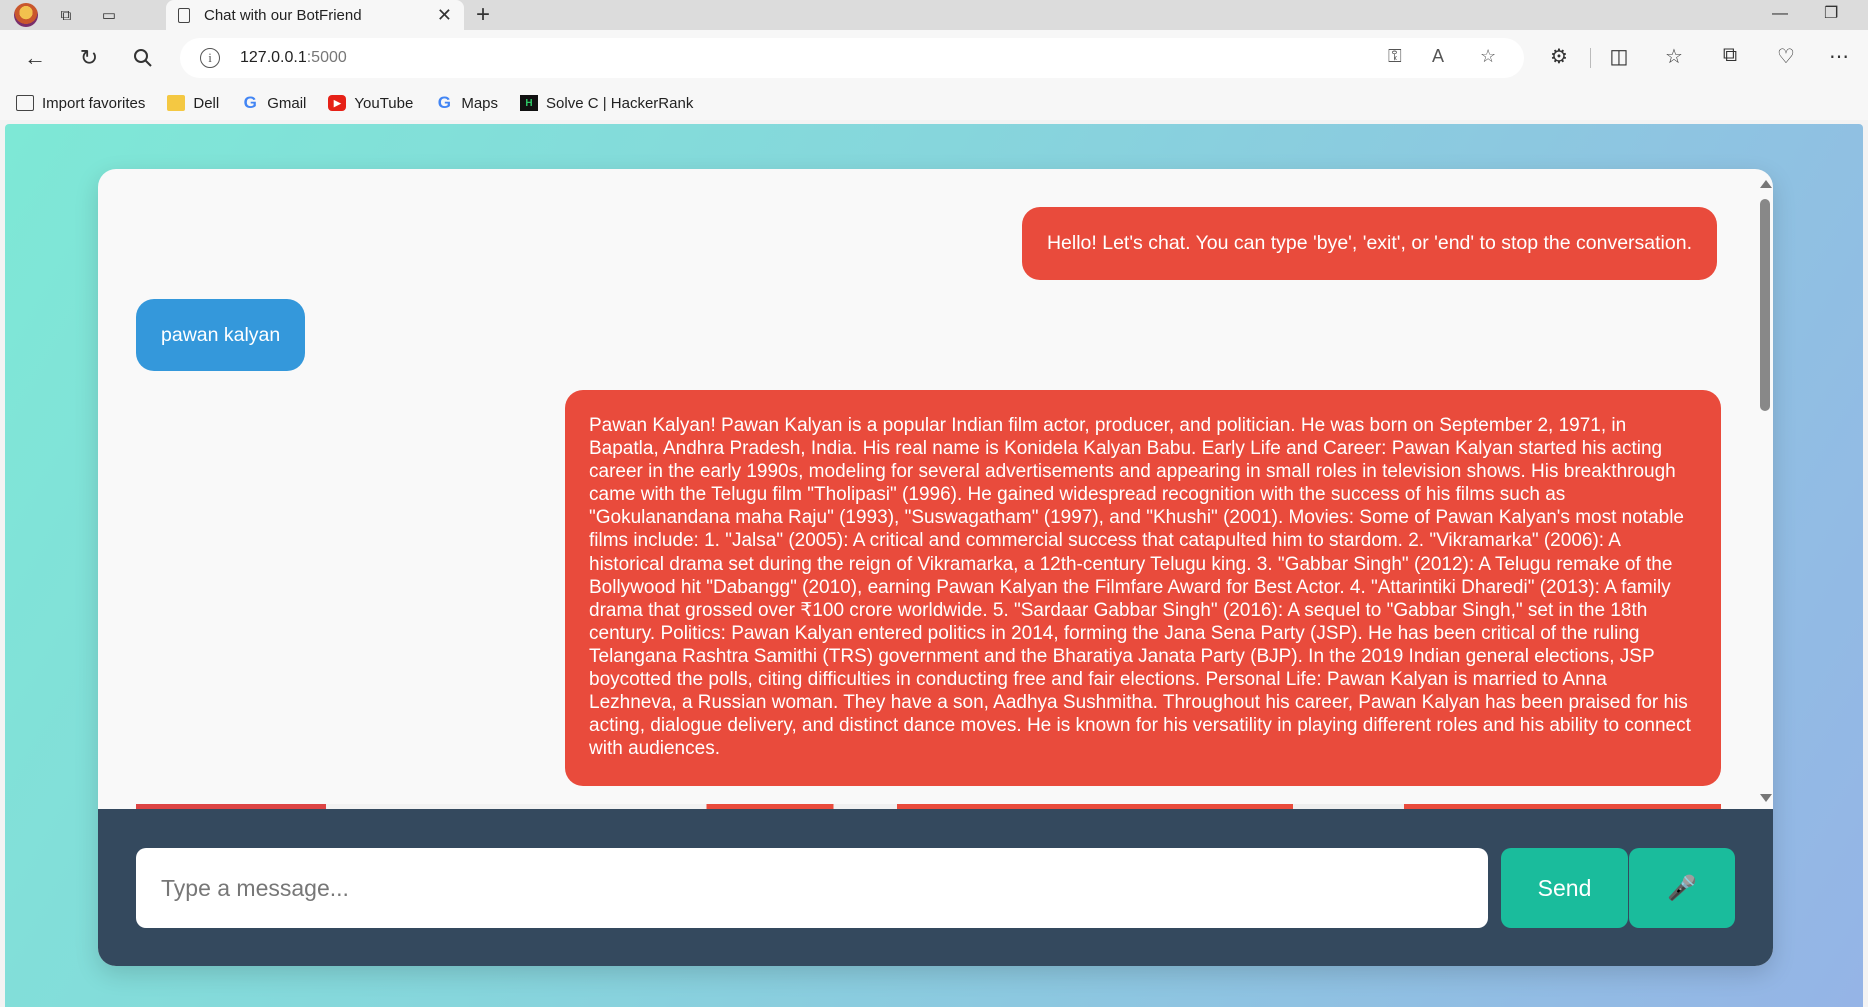 The height and width of the screenshot is (1007, 1868). I want to click on message-input, so click(812, 888).